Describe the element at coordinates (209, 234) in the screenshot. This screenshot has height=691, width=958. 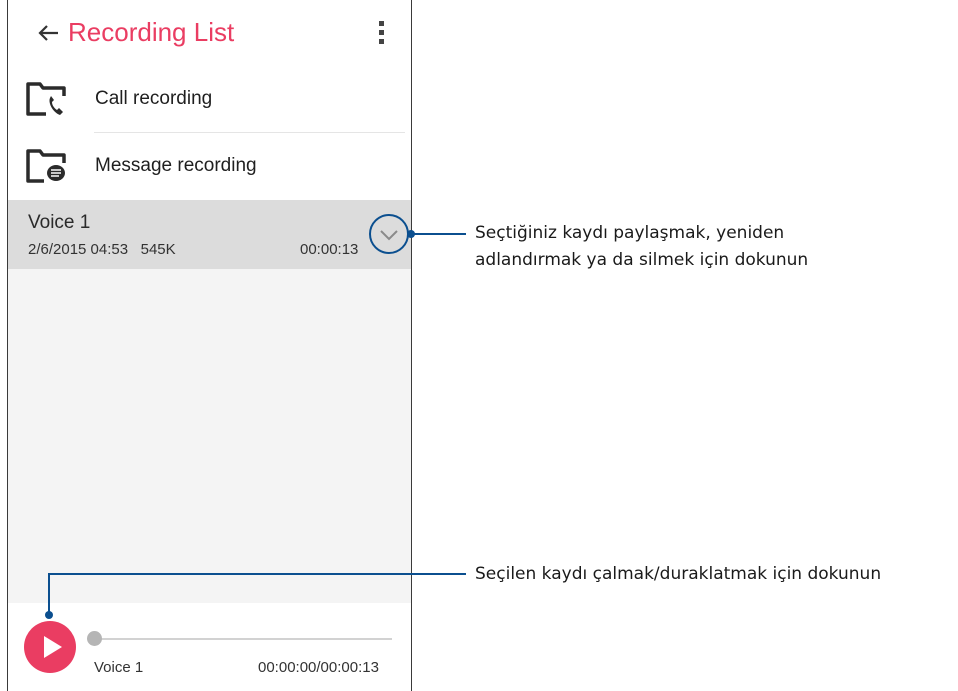
I see `list-item: Voice 1 2/6/2015 04:53 545K 00:00:13` at that location.